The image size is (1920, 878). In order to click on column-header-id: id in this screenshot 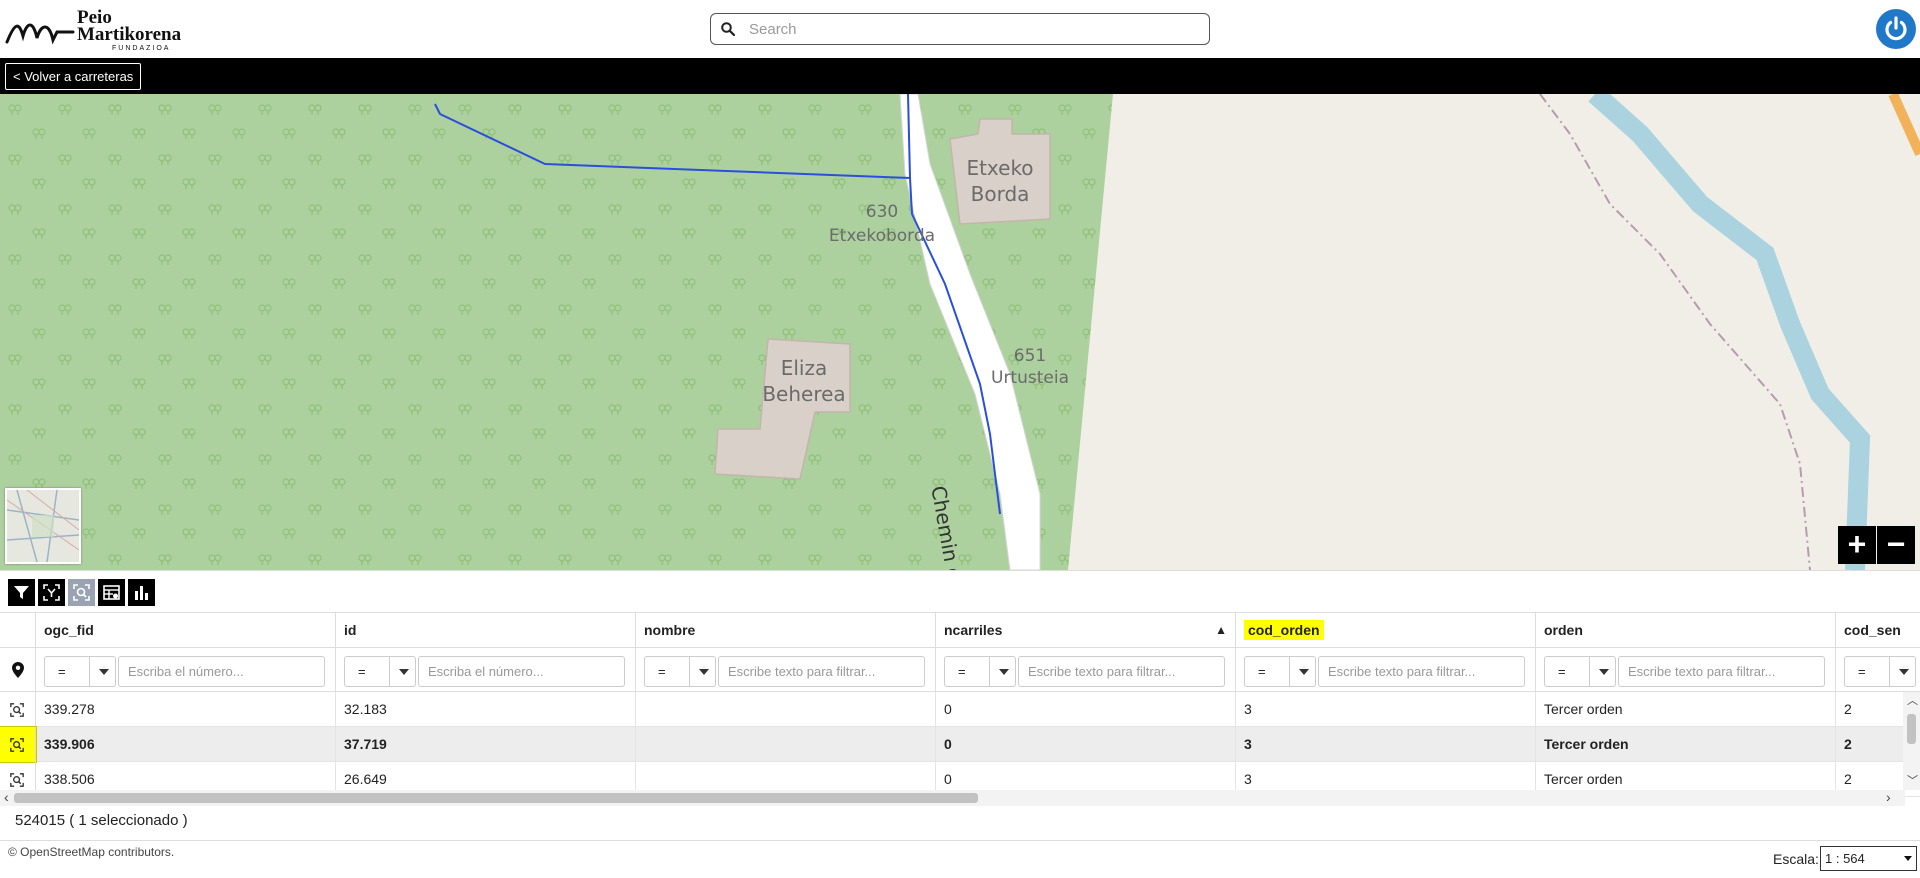, I will do `click(486, 630)`.